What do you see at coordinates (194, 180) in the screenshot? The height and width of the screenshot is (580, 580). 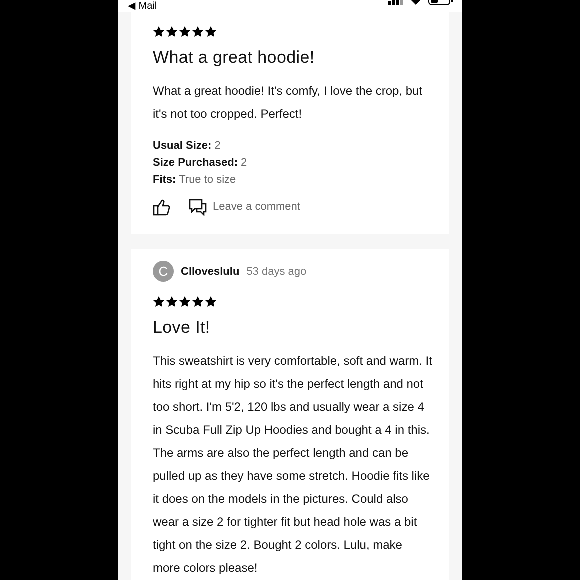 I see `size-detail: Fits: True to size` at bounding box center [194, 180].